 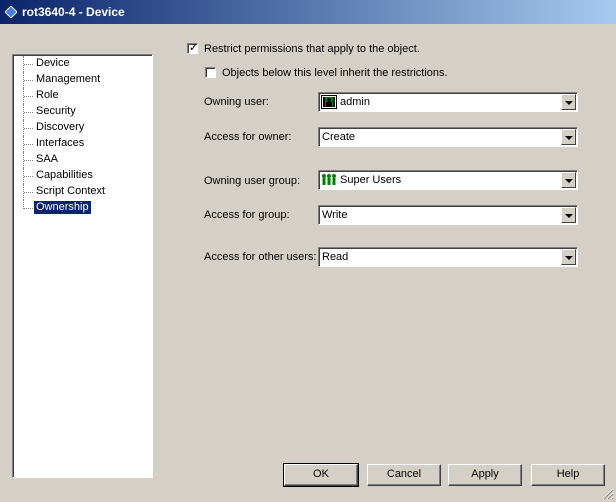 What do you see at coordinates (260, 257) in the screenshot?
I see `access-other-label: Access for other users:` at bounding box center [260, 257].